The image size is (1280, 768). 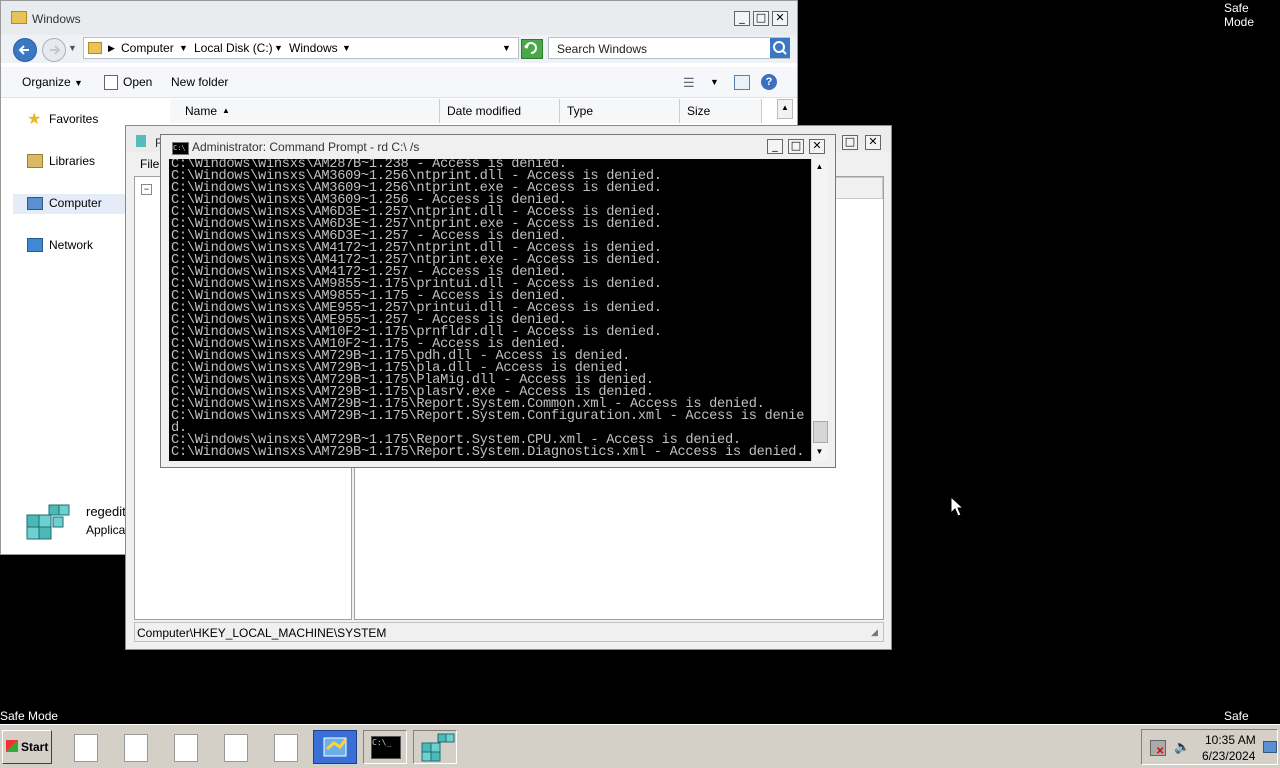 I want to click on preview-pane-icon, so click(x=742, y=82).